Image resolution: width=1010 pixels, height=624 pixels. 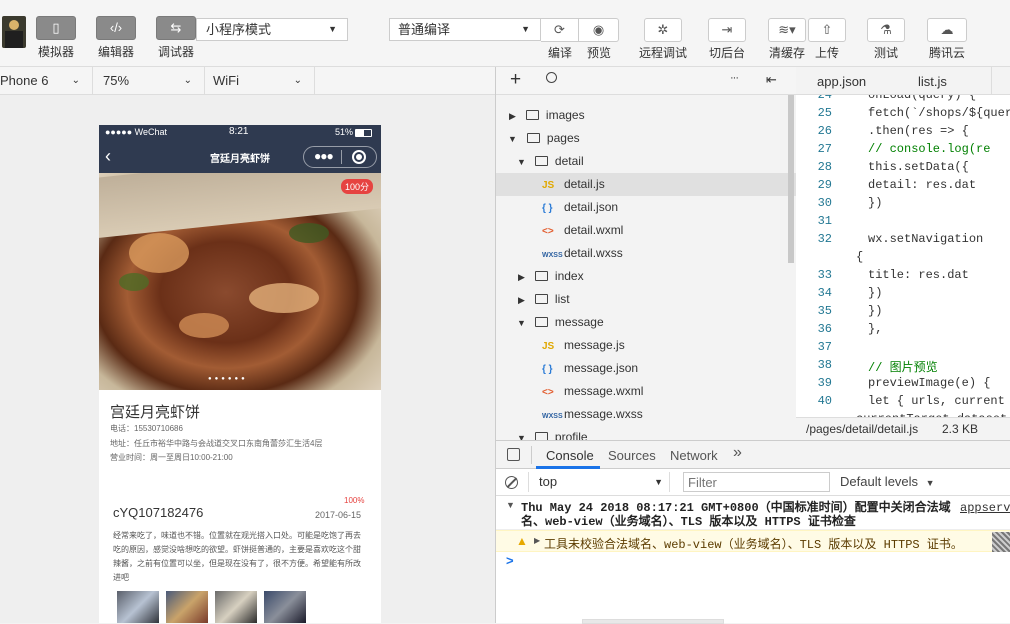 What do you see at coordinates (599, 40) in the screenshot?
I see `preview-button: ◉ 预览` at bounding box center [599, 40].